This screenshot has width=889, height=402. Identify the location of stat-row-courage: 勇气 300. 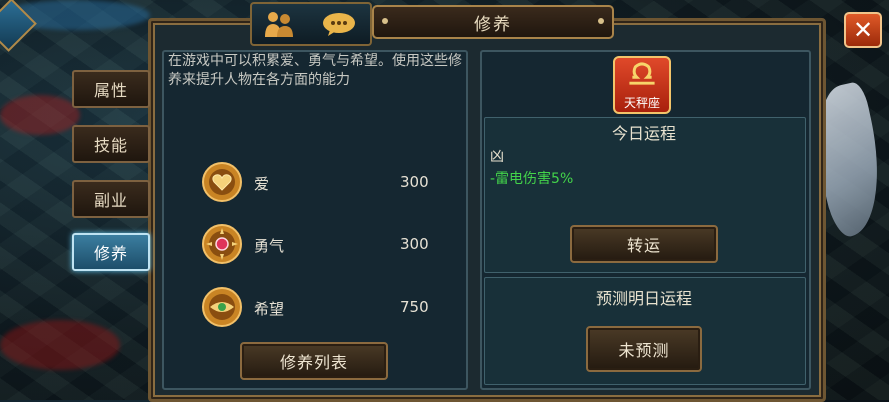
(325, 244).